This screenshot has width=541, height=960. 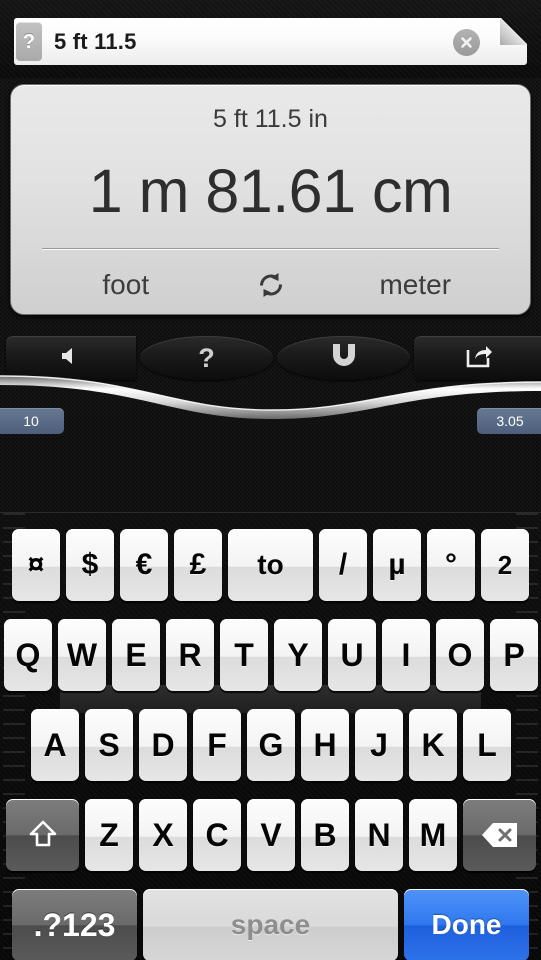 I want to click on key-p-label: P, so click(x=514, y=655).